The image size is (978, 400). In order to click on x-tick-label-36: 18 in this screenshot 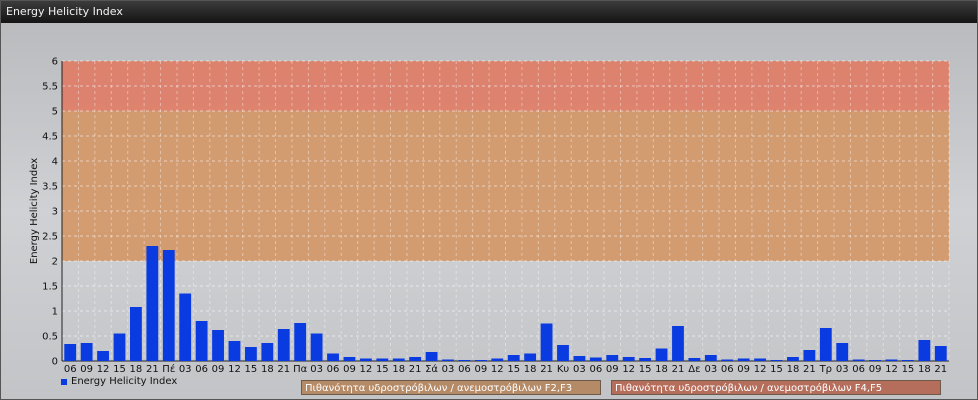, I will do `click(661, 369)`.